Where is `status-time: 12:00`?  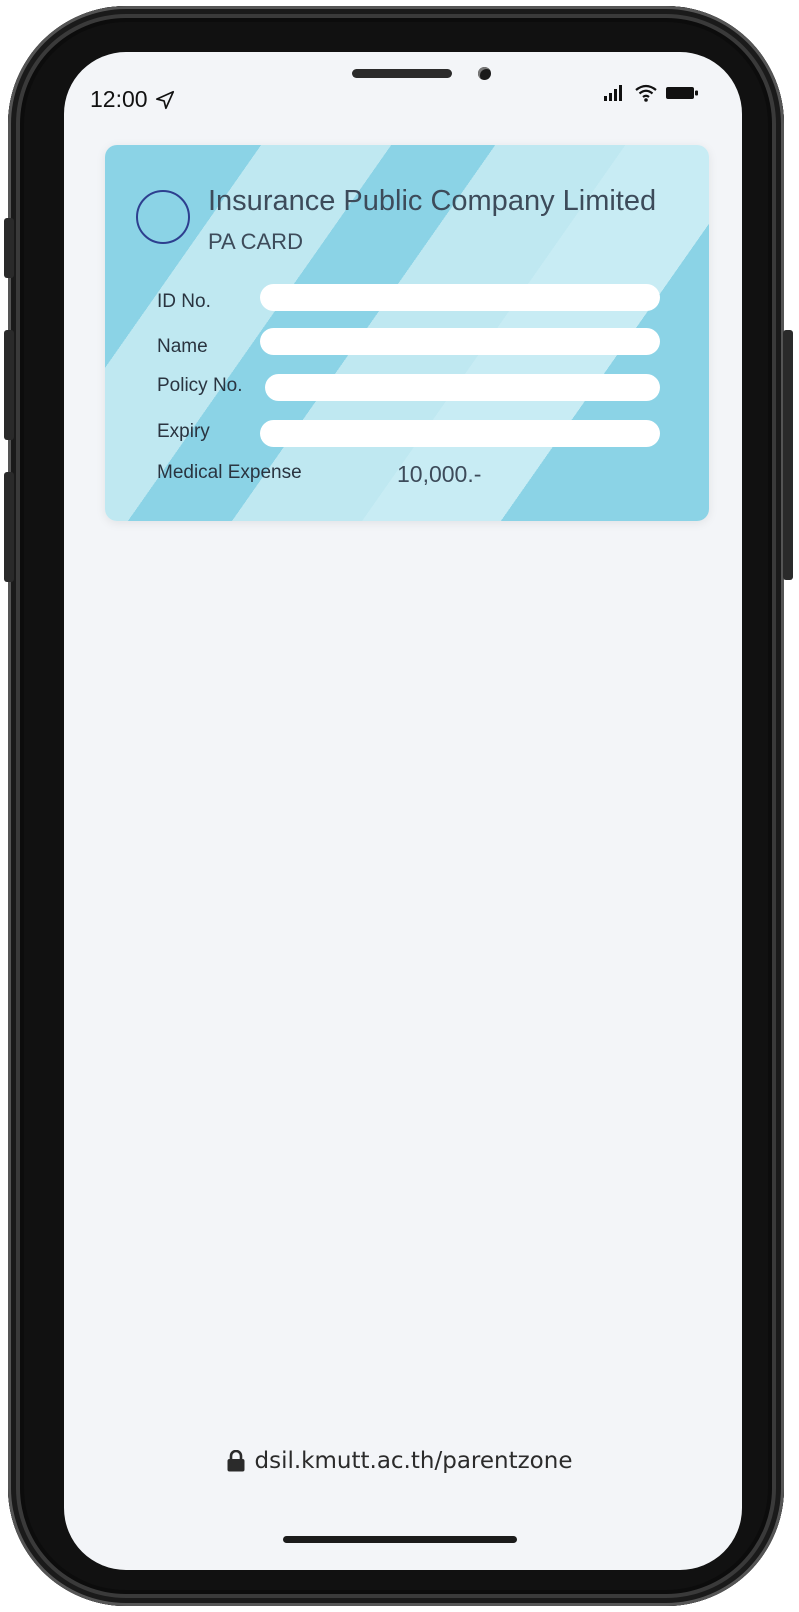 status-time: 12:00 is located at coordinates (119, 99).